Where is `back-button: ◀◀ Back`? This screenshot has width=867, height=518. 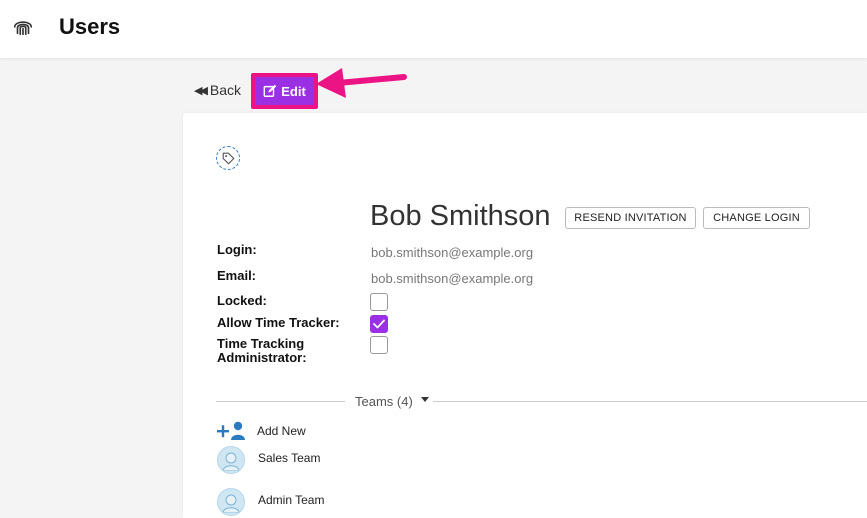
back-button: ◀◀ Back is located at coordinates (217, 90).